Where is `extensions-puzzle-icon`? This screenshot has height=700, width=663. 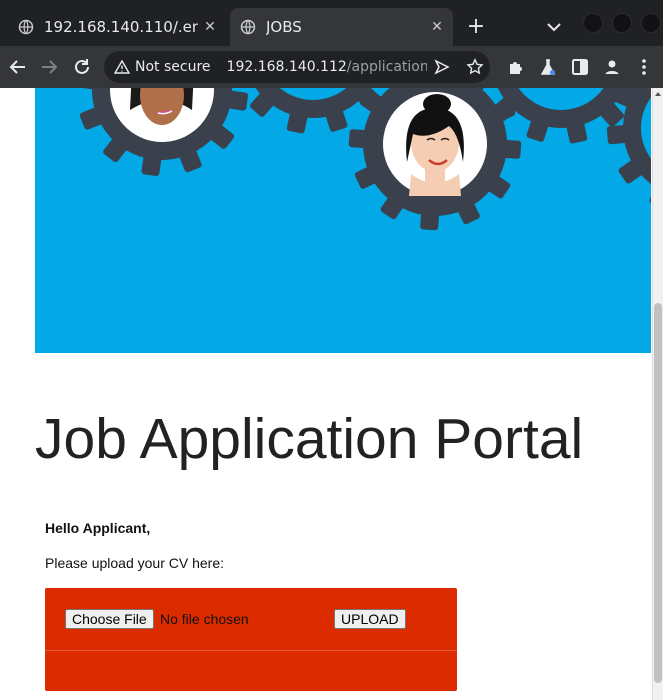
extensions-puzzle-icon is located at coordinates (516, 67).